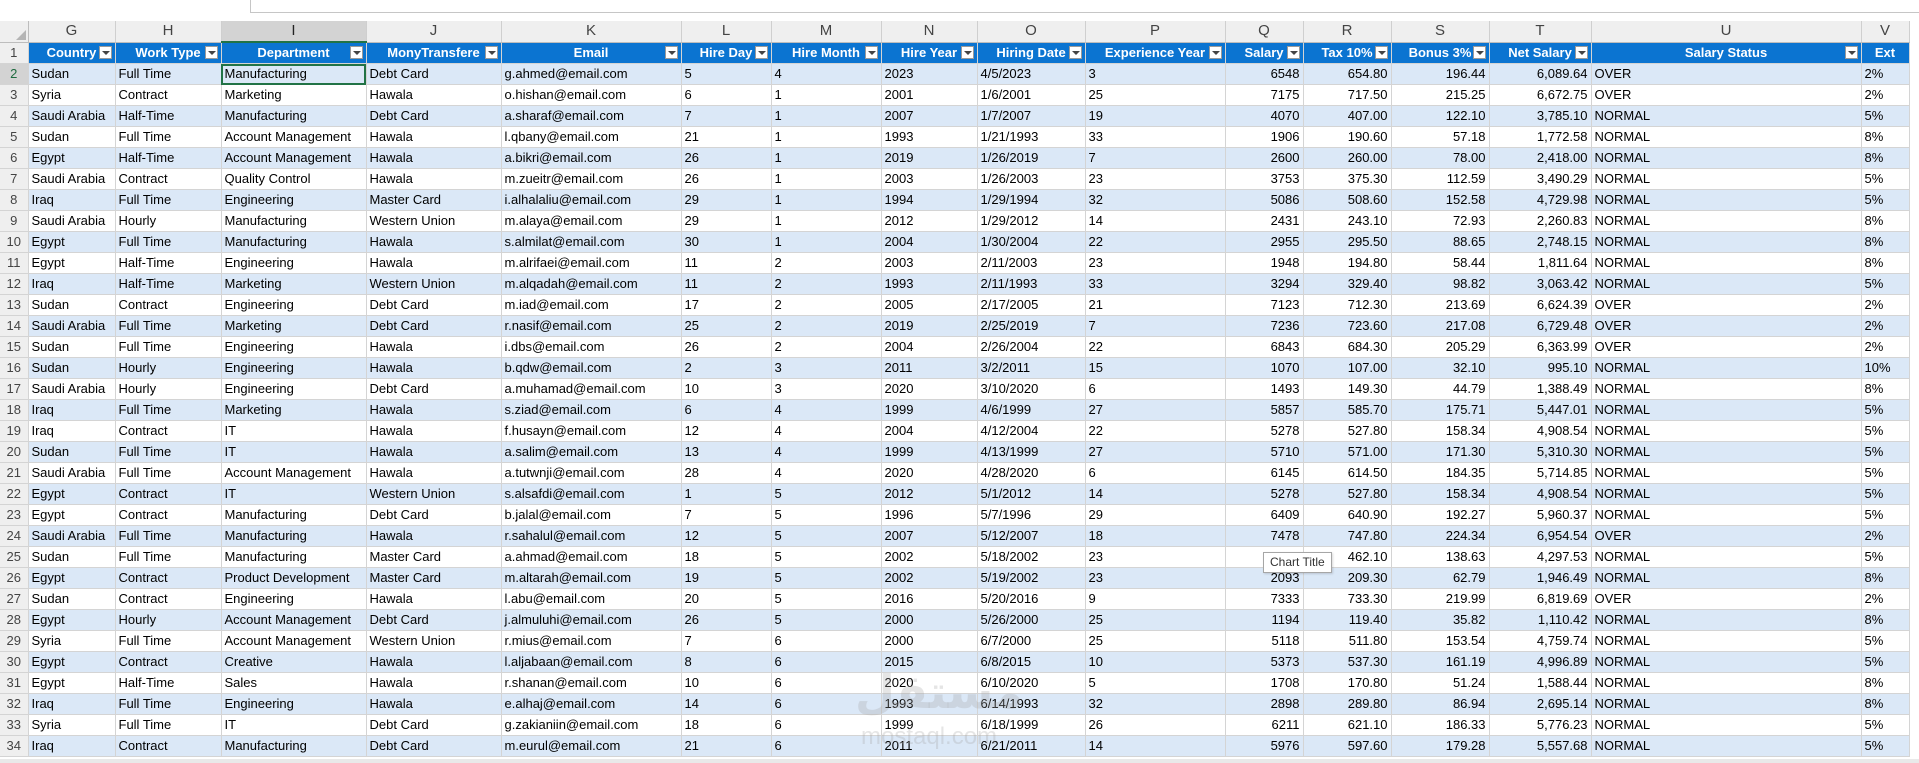 This screenshot has height=763, width=1919. What do you see at coordinates (1440, 326) in the screenshot?
I see `table-cell: 217.08` at bounding box center [1440, 326].